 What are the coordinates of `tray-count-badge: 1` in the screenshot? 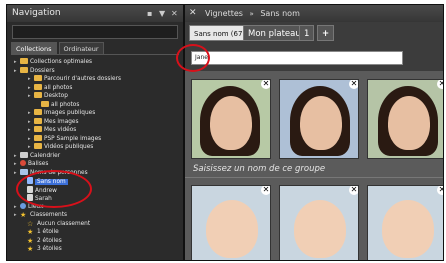 It's located at (307, 33).